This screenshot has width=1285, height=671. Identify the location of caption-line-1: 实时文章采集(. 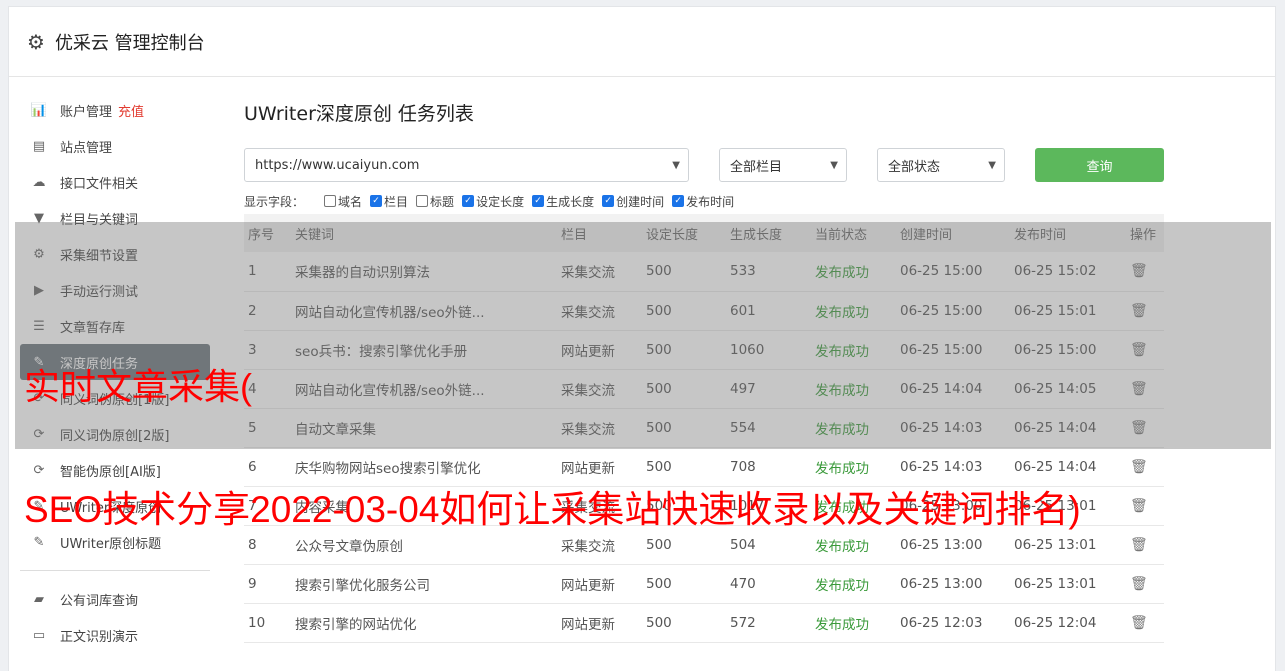
(138, 386).